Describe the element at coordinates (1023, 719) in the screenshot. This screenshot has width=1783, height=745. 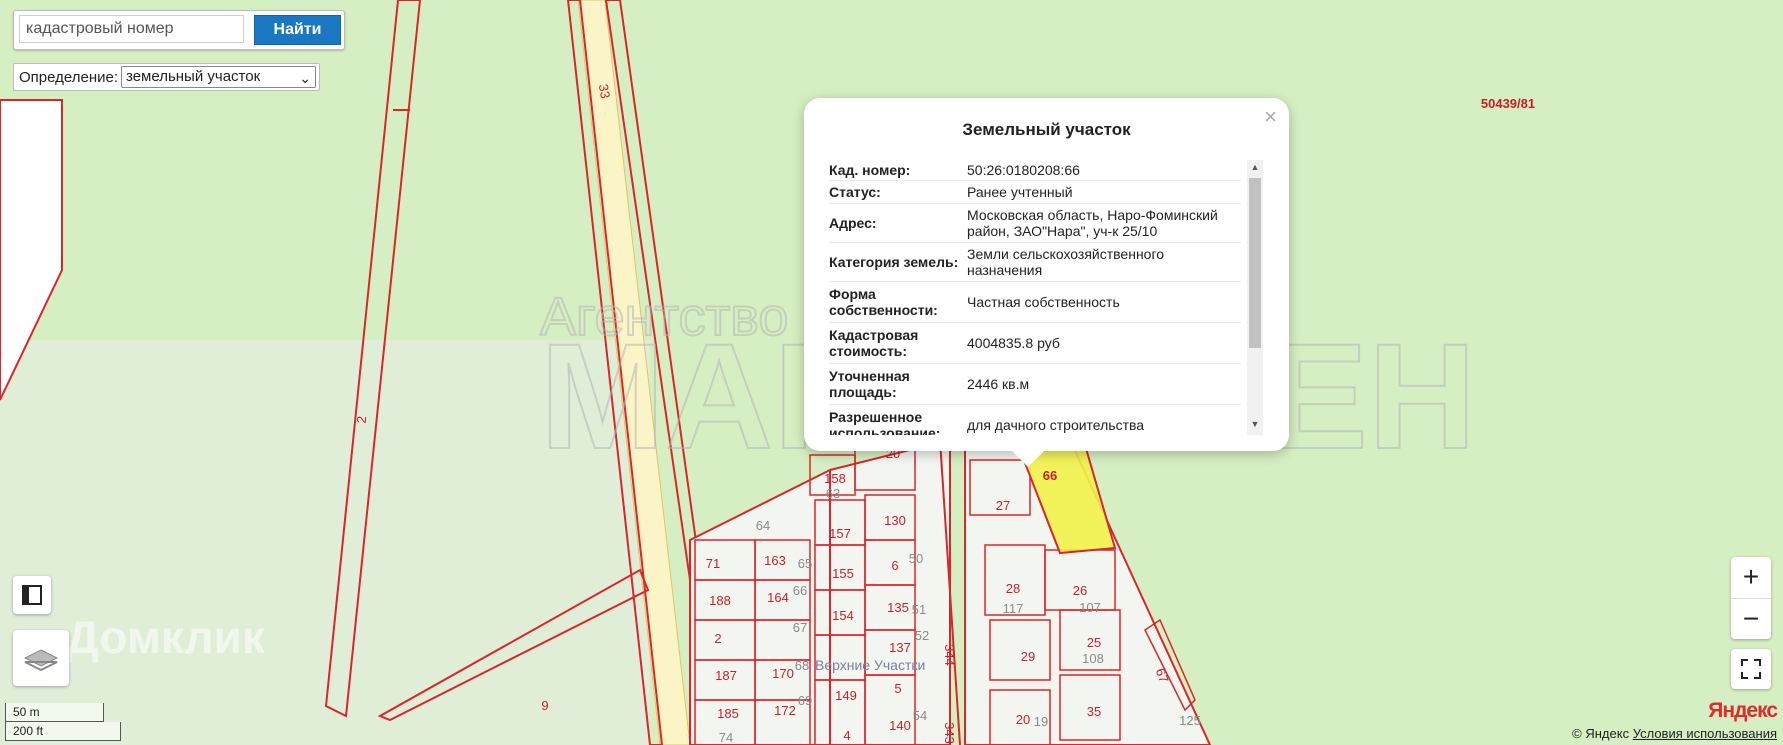
I see `parcel-number-label: 20` at that location.